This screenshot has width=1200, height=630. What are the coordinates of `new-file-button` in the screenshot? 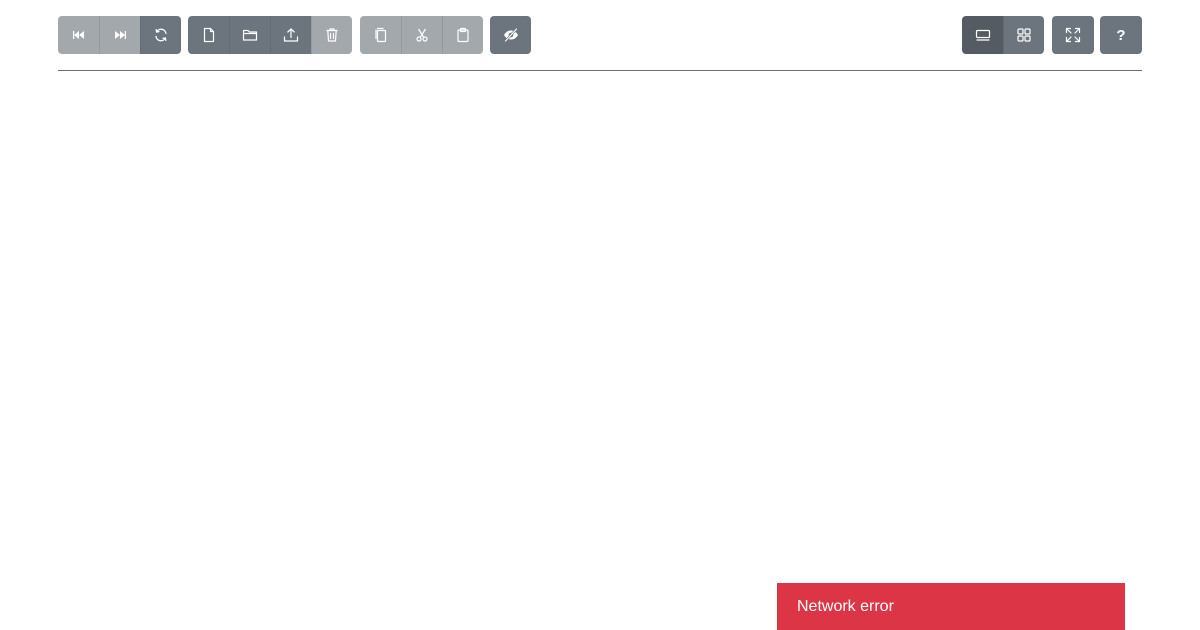 It's located at (208, 35).